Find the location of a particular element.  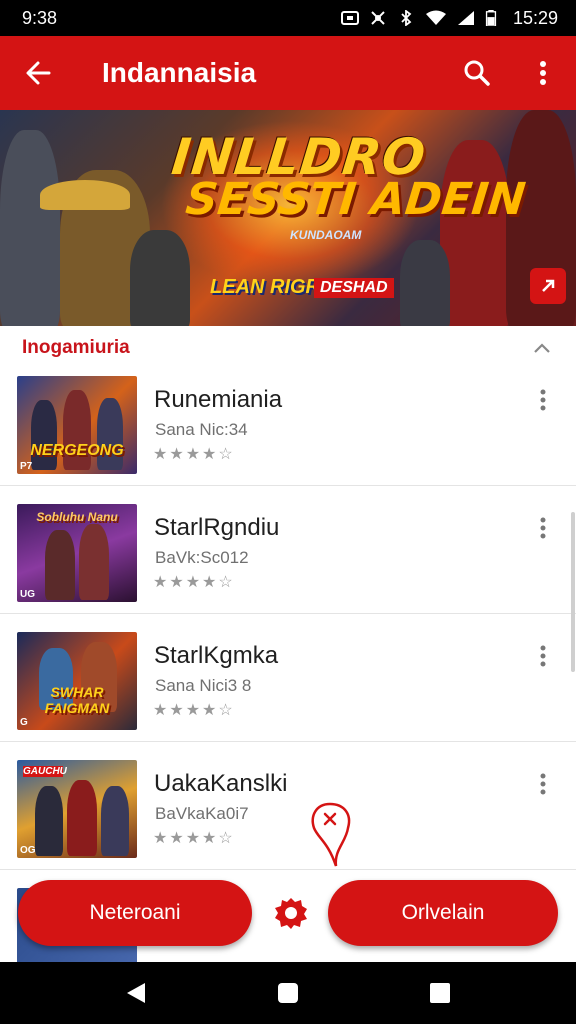

game-name: Runemiania is located at coordinates (218, 399).